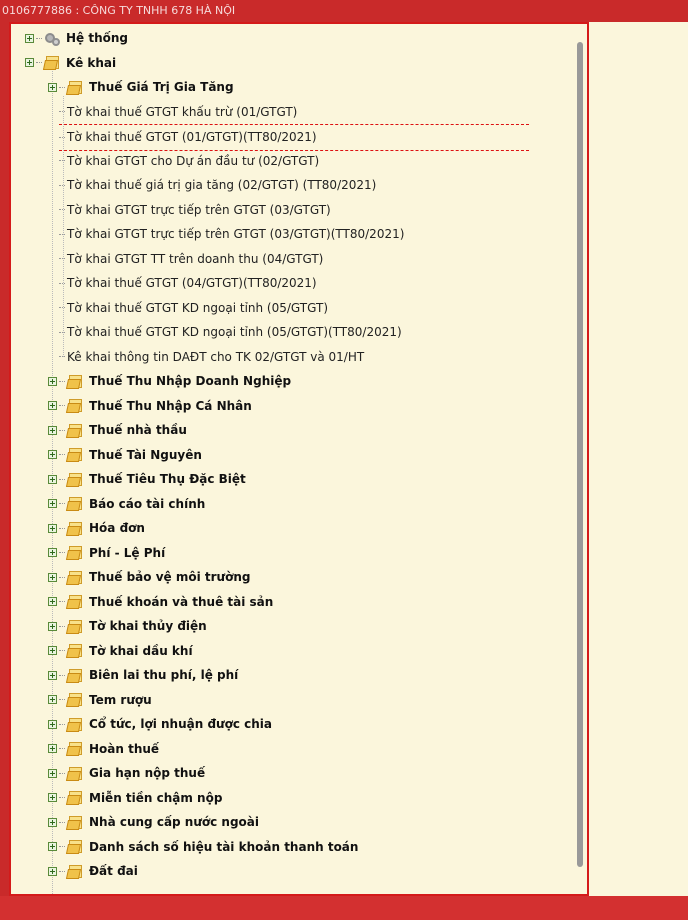 This screenshot has width=688, height=920. Describe the element at coordinates (76, 38) in the screenshot. I see `tree-node-he-thong: Hệ thống` at that location.